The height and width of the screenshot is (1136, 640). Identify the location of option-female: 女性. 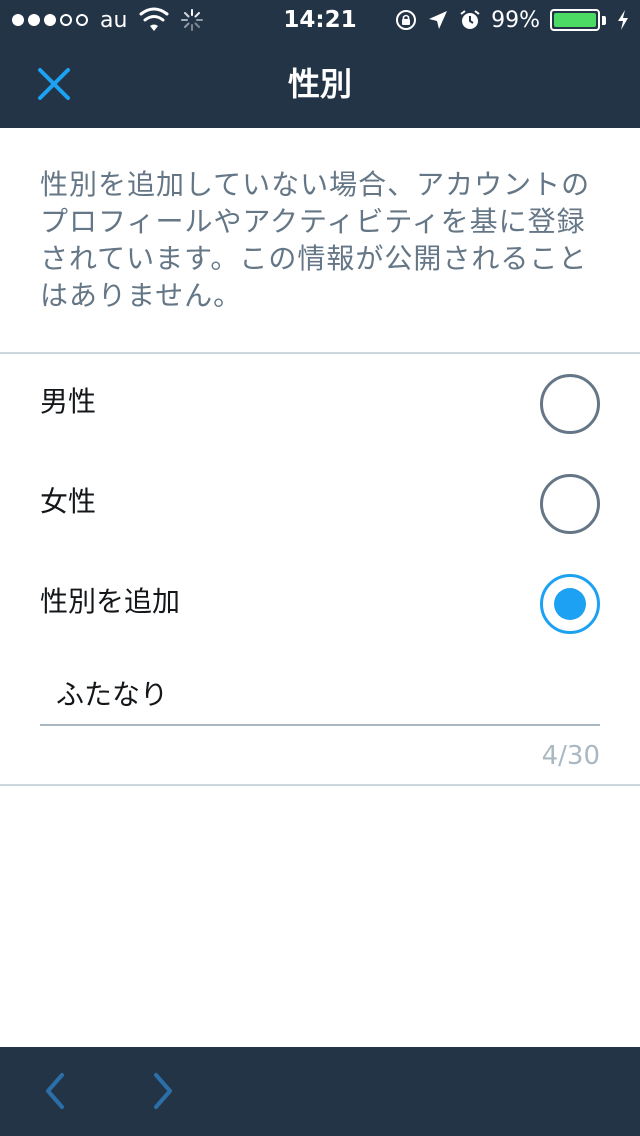
(320, 504).